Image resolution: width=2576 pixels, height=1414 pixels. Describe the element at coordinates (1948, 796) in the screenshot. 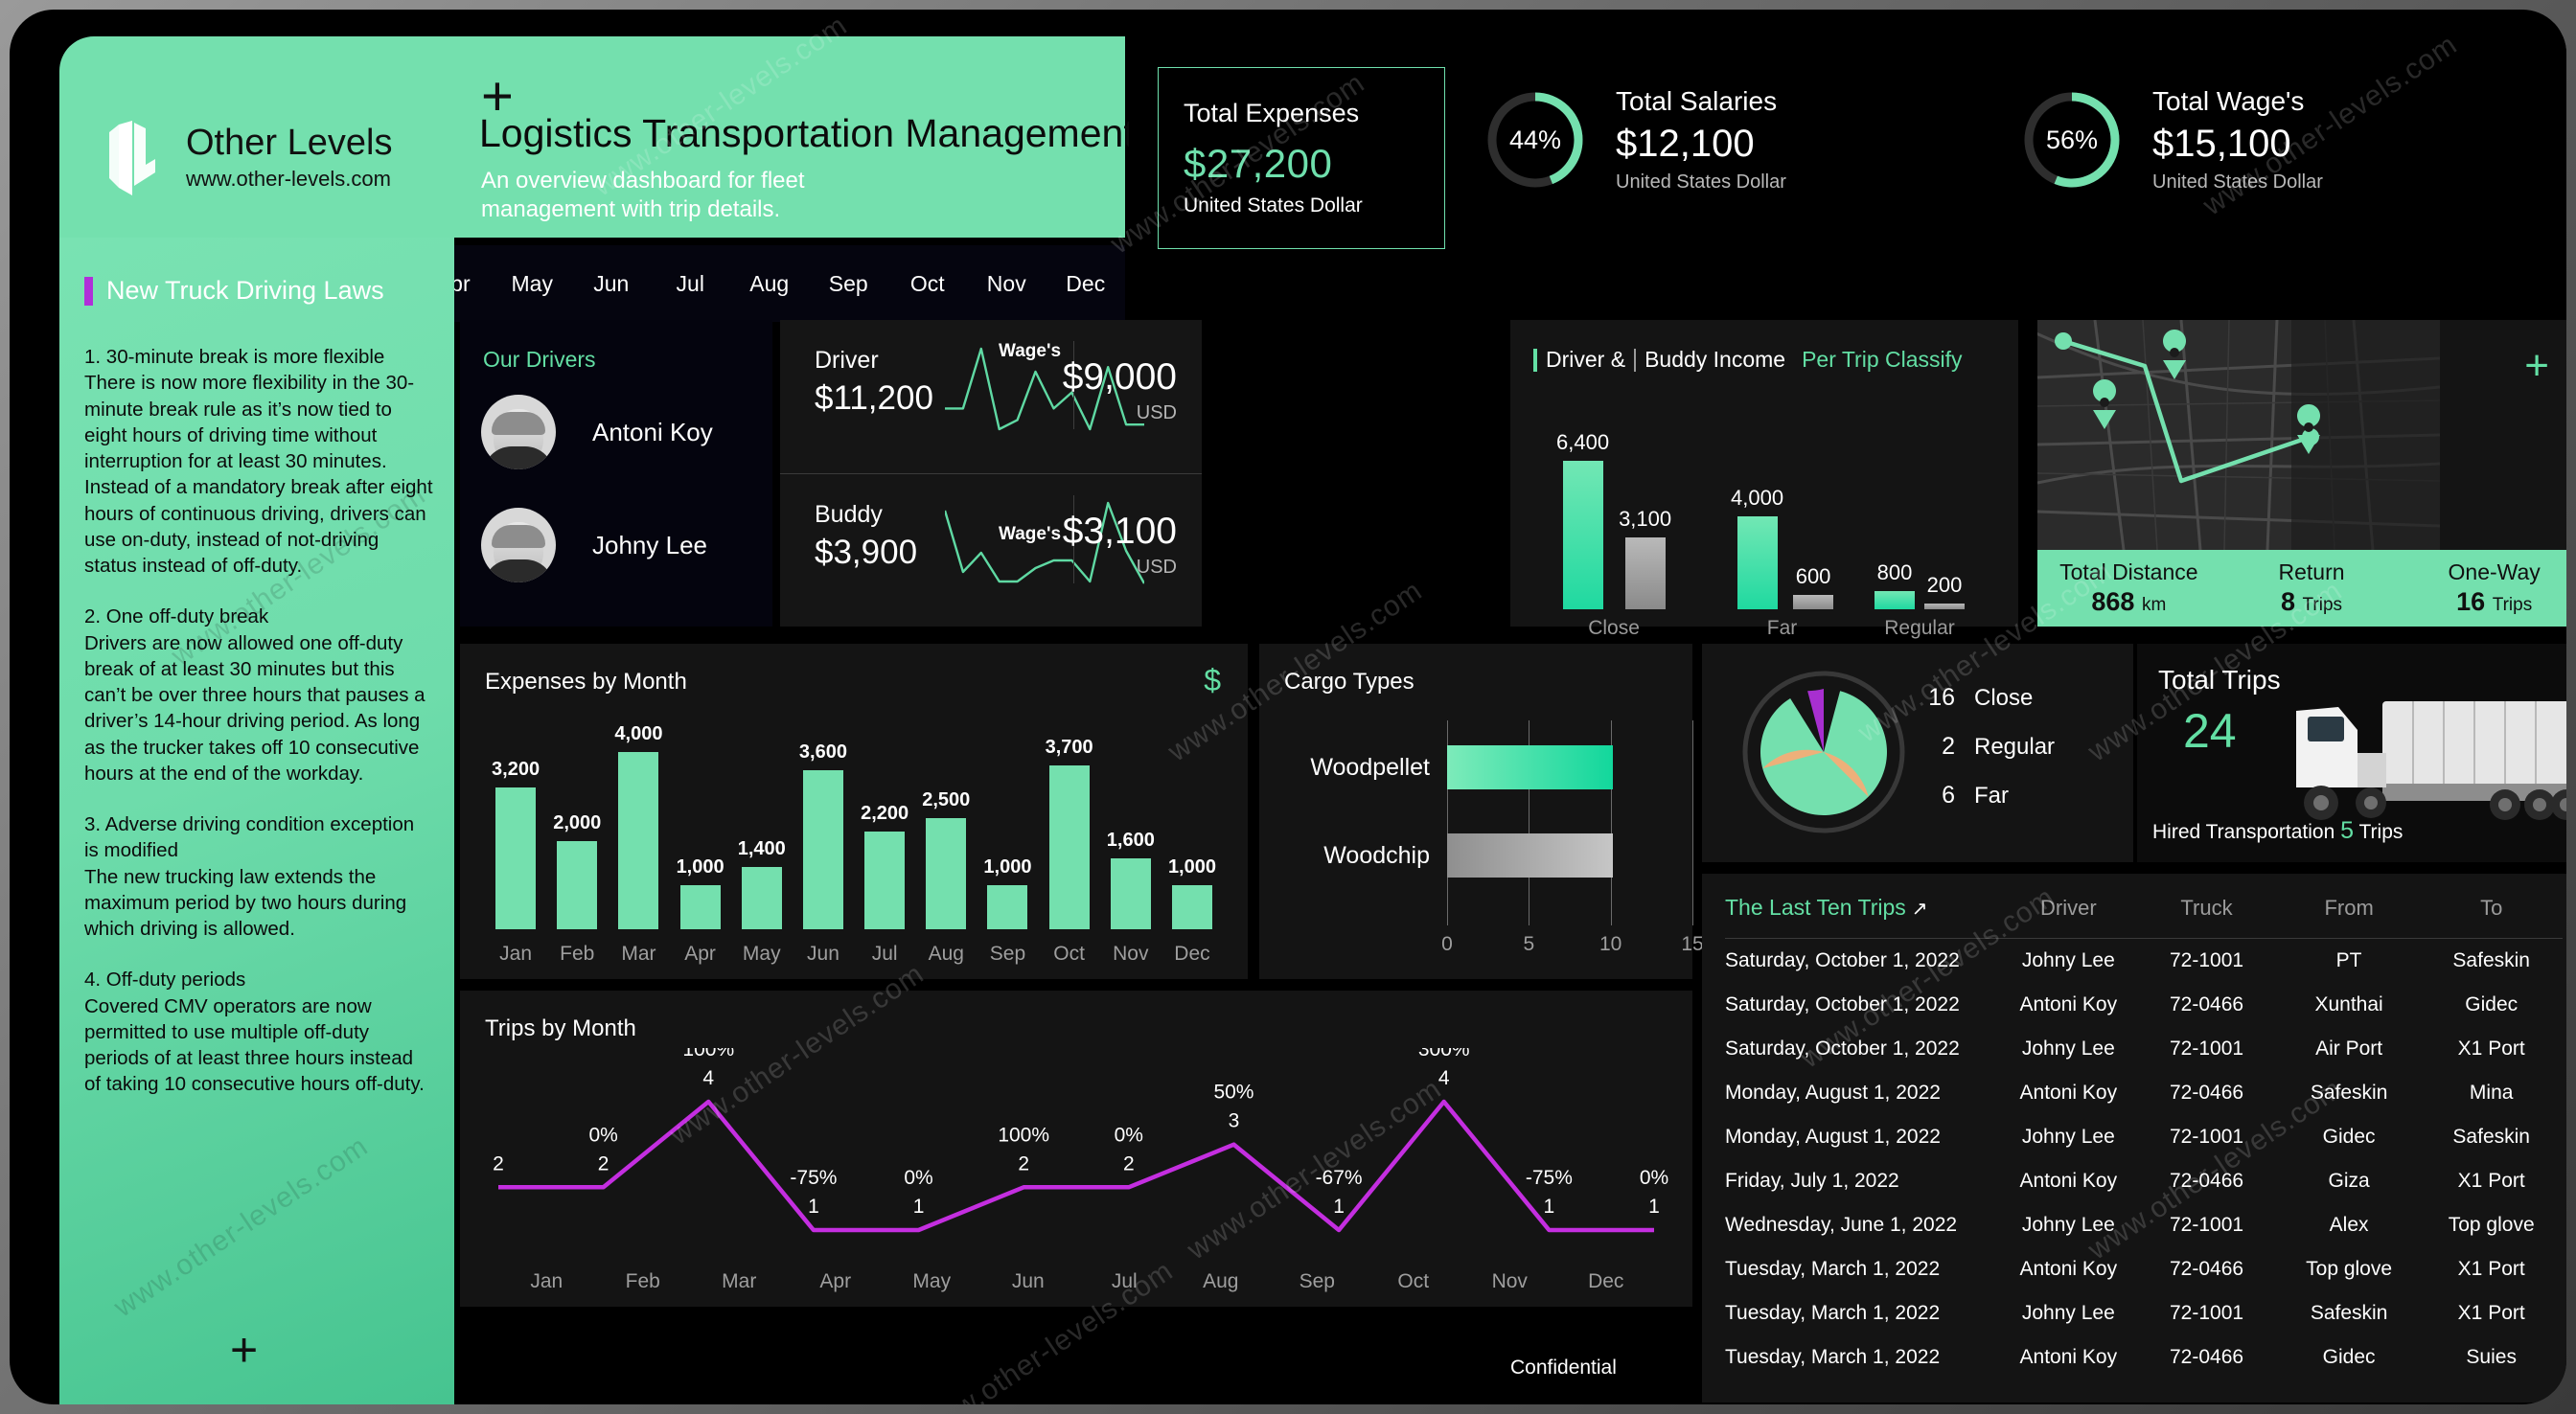

I see `pie-legend-count: 6` at that location.